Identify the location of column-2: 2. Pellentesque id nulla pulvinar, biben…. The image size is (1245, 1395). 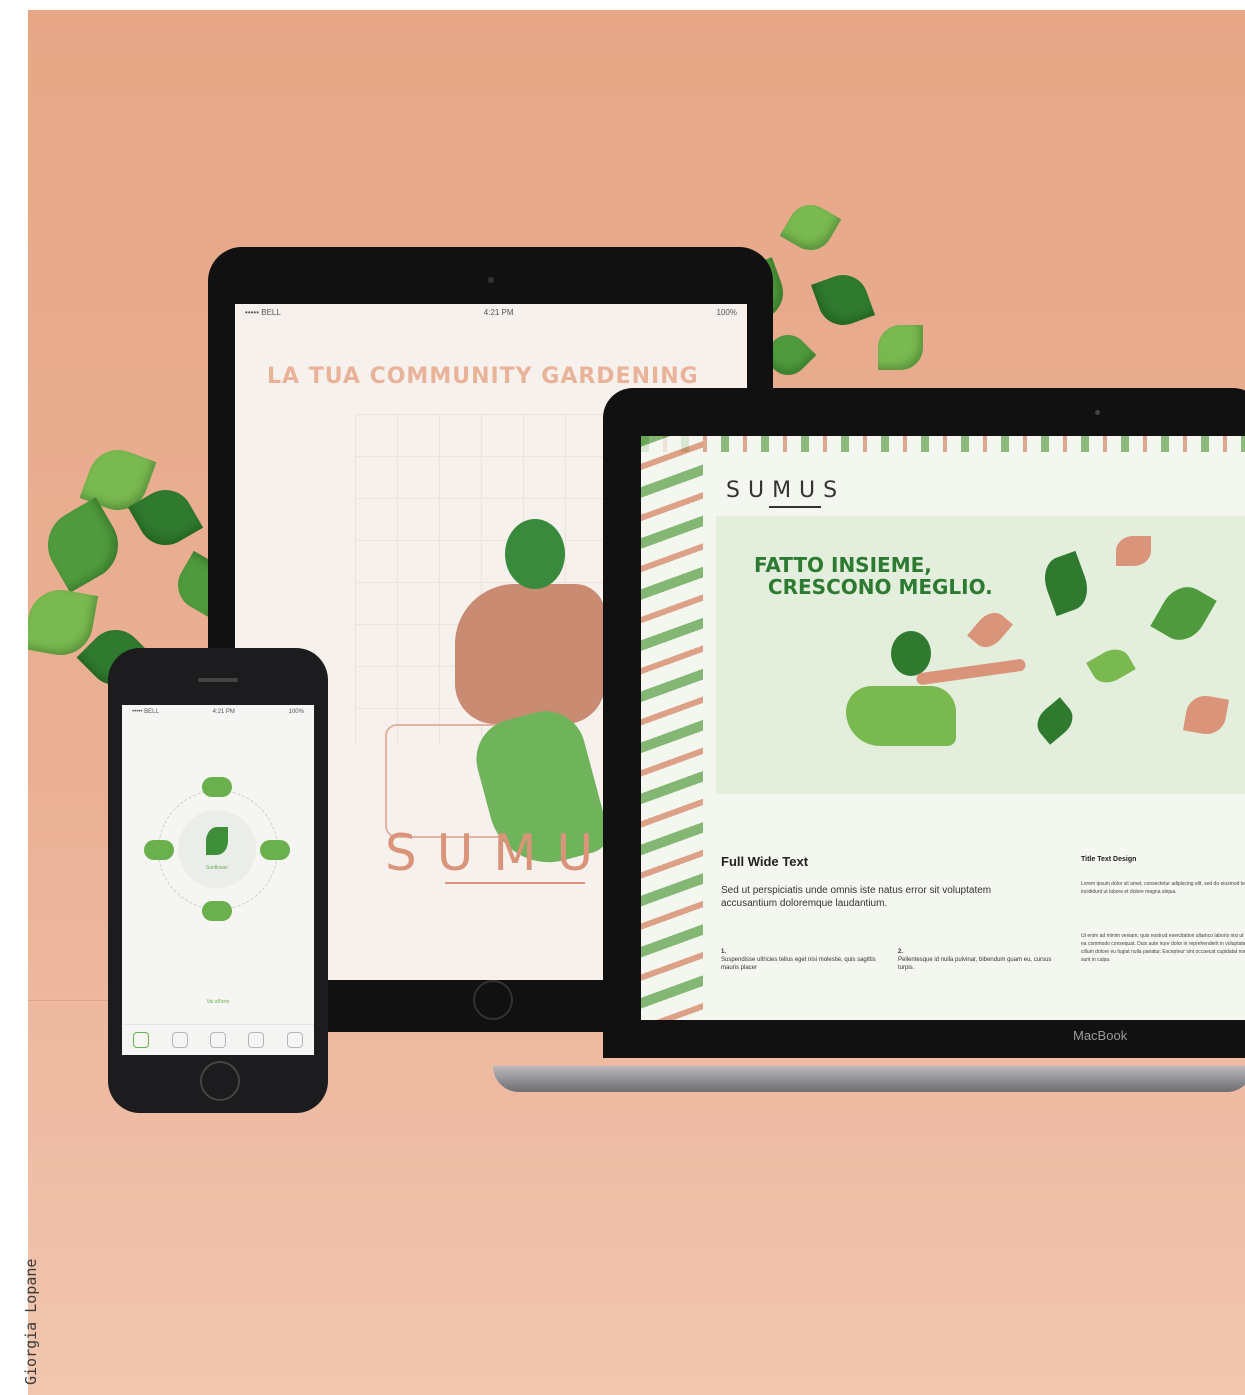
(980, 960).